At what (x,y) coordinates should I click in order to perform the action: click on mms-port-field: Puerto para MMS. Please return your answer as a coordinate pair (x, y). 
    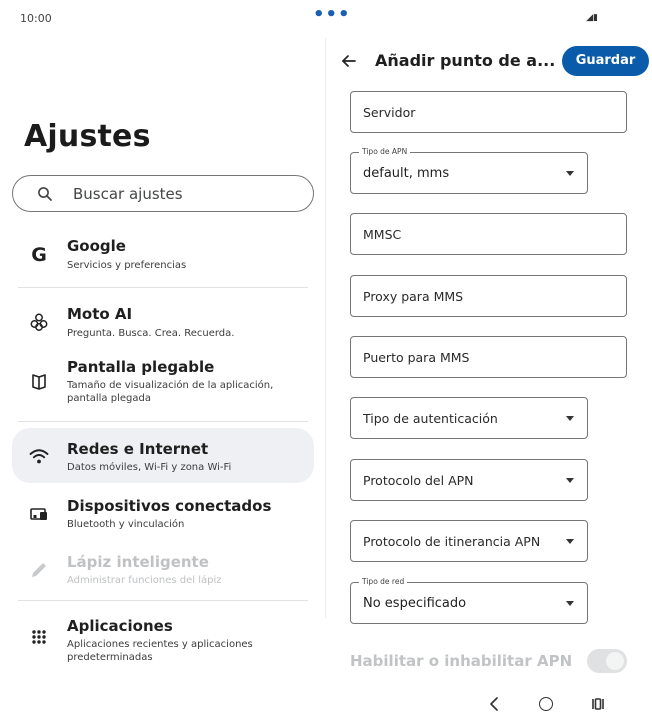
    Looking at the image, I should click on (488, 357).